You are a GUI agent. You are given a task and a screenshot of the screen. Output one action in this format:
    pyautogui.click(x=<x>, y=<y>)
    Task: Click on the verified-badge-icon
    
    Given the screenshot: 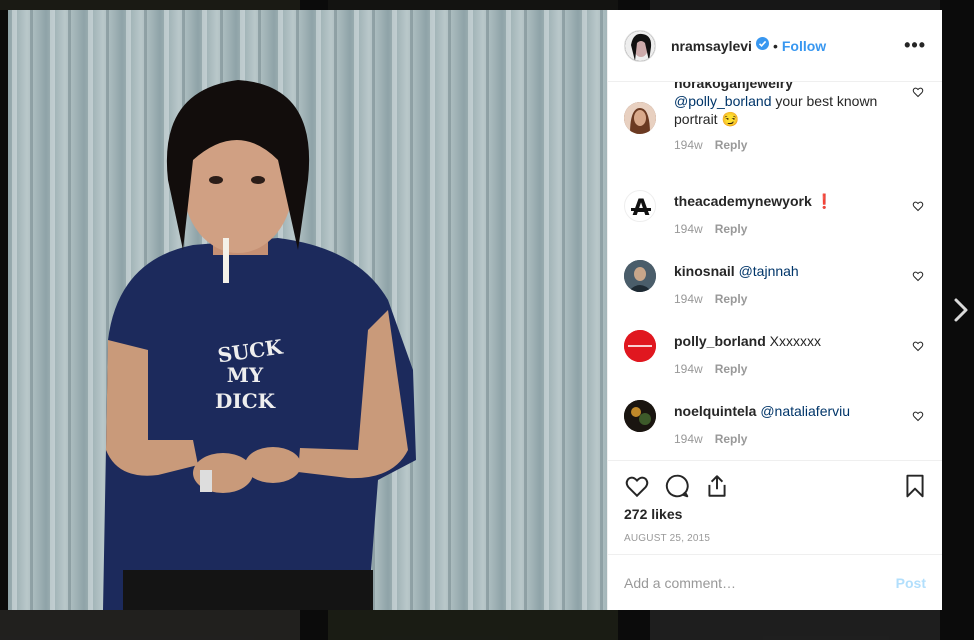 What is the action you would take?
    pyautogui.click(x=762, y=45)
    